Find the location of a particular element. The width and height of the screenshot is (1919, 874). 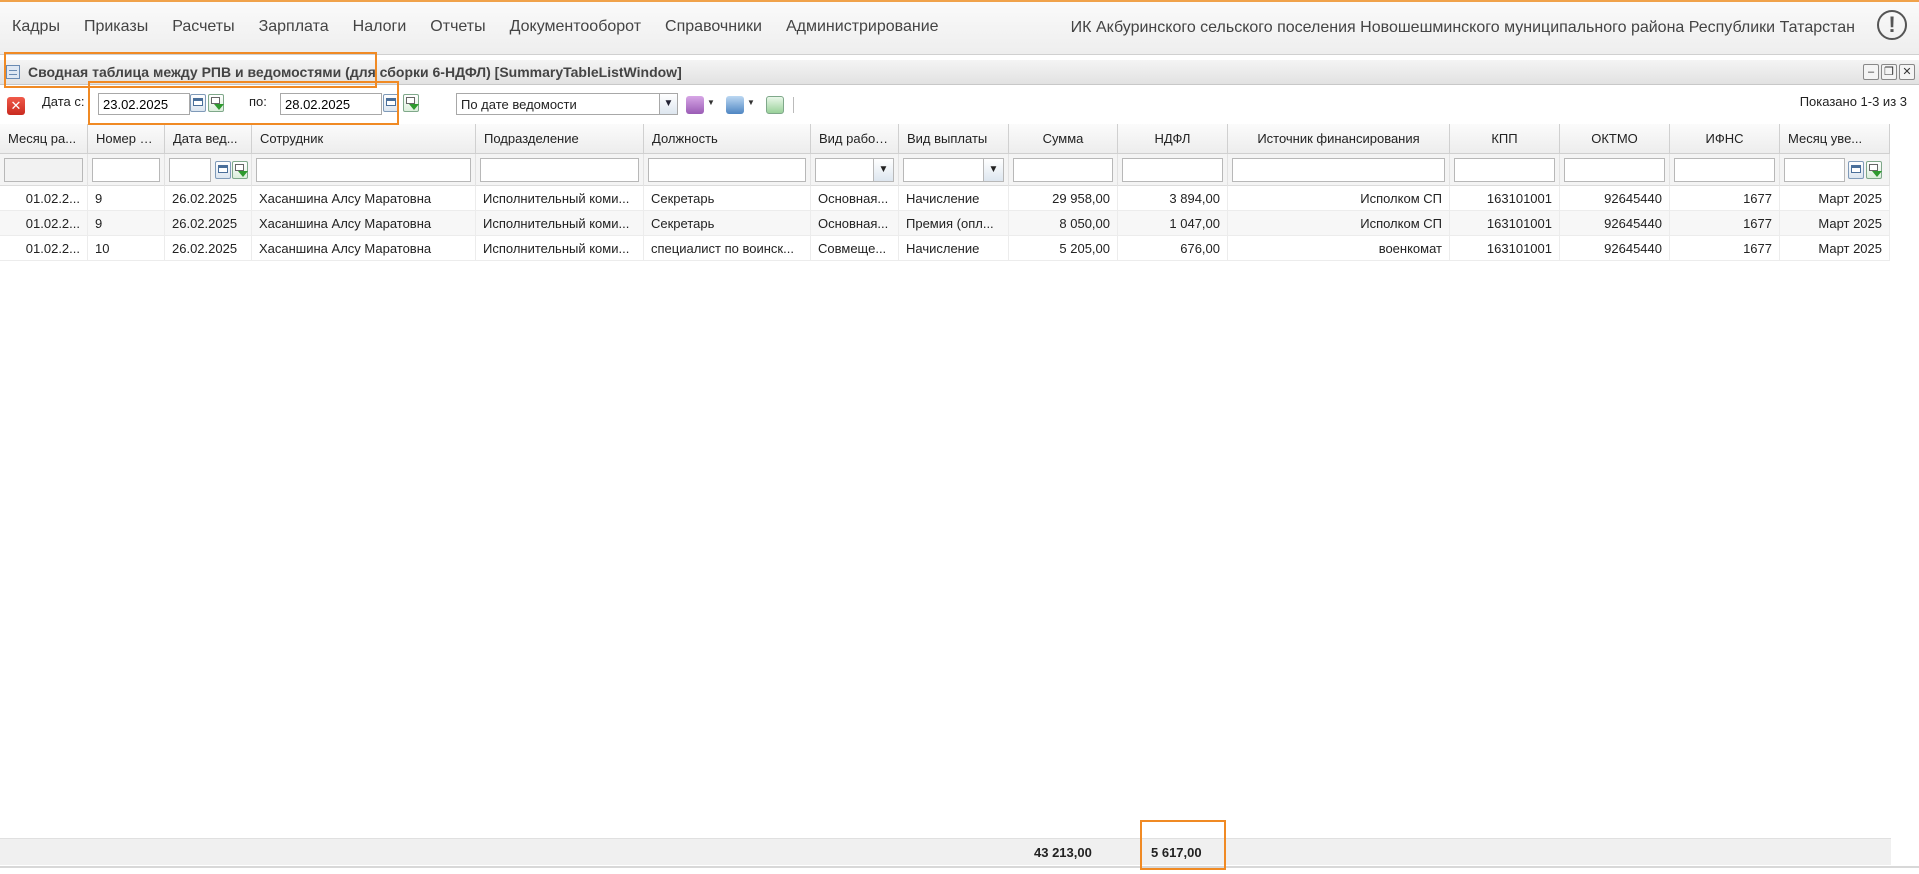

filter-department is located at coordinates (559, 170).